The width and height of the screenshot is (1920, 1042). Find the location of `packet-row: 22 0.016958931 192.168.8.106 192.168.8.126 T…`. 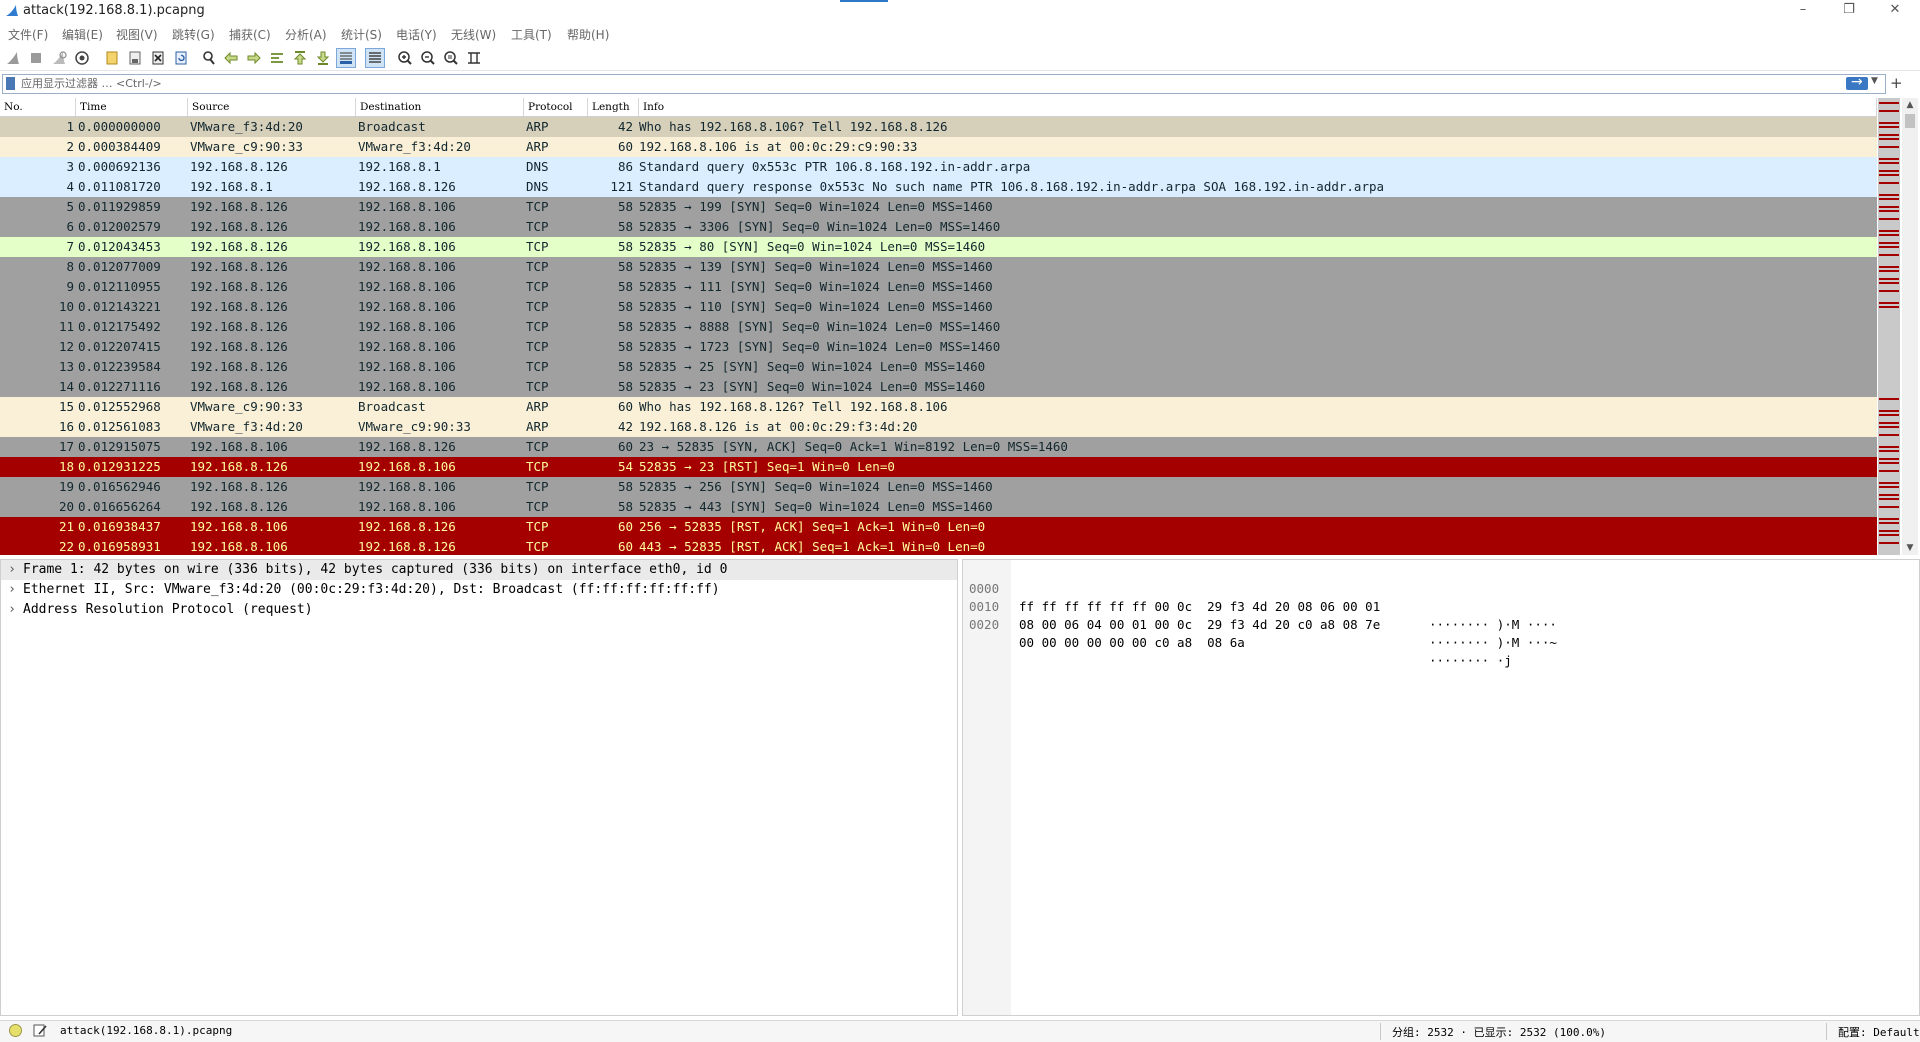

packet-row: 22 0.016958931 192.168.8.106 192.168.8.126 T… is located at coordinates (938, 546).